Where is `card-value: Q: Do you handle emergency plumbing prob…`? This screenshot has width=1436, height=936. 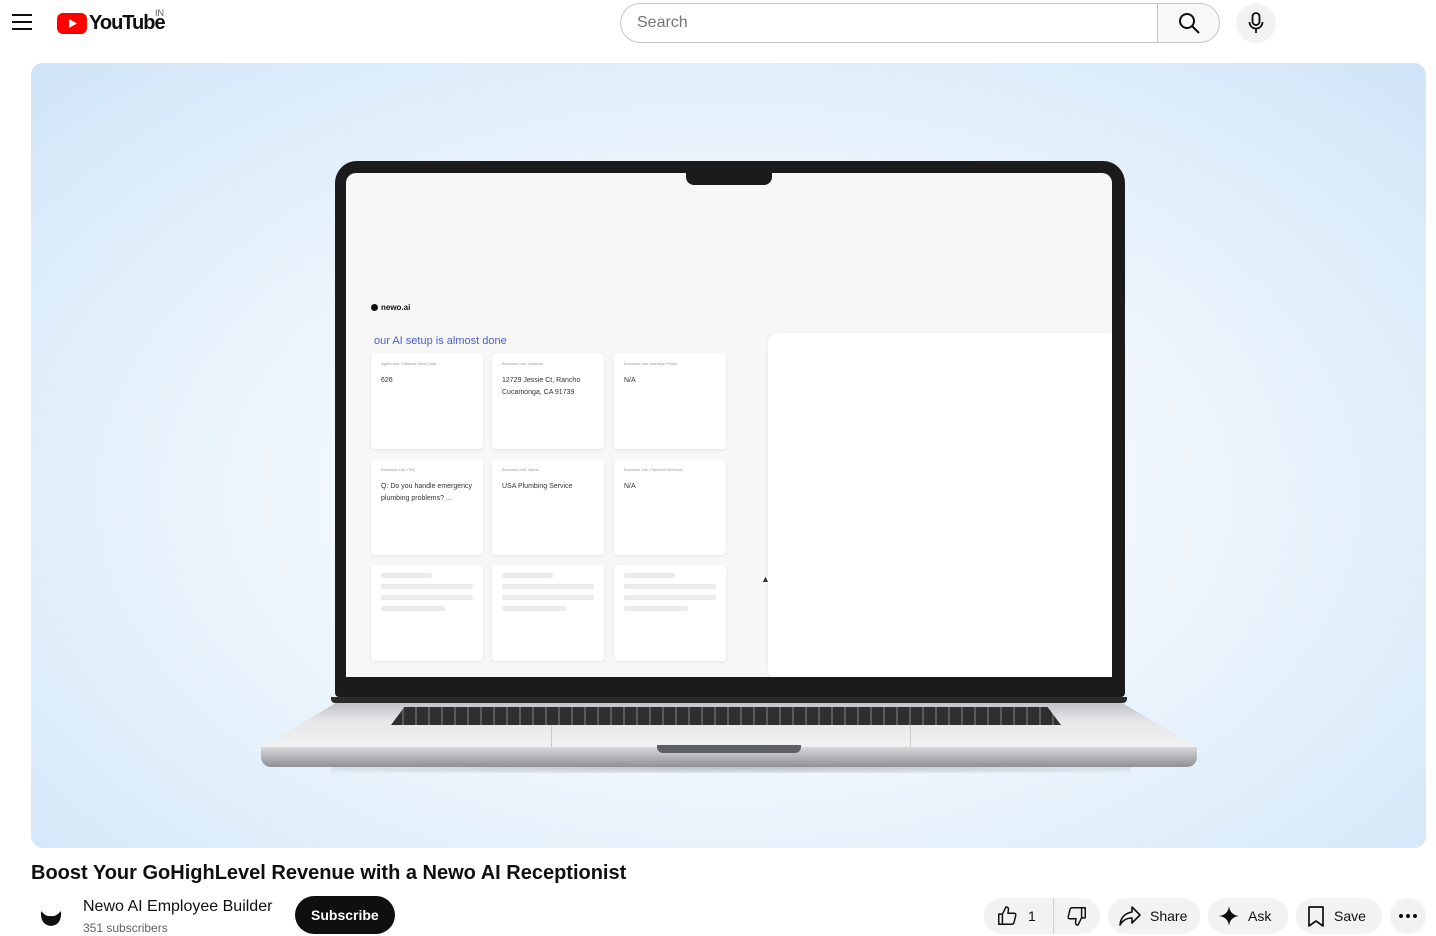
card-value: Q: Do you handle emergency plumbing prob… is located at coordinates (427, 492).